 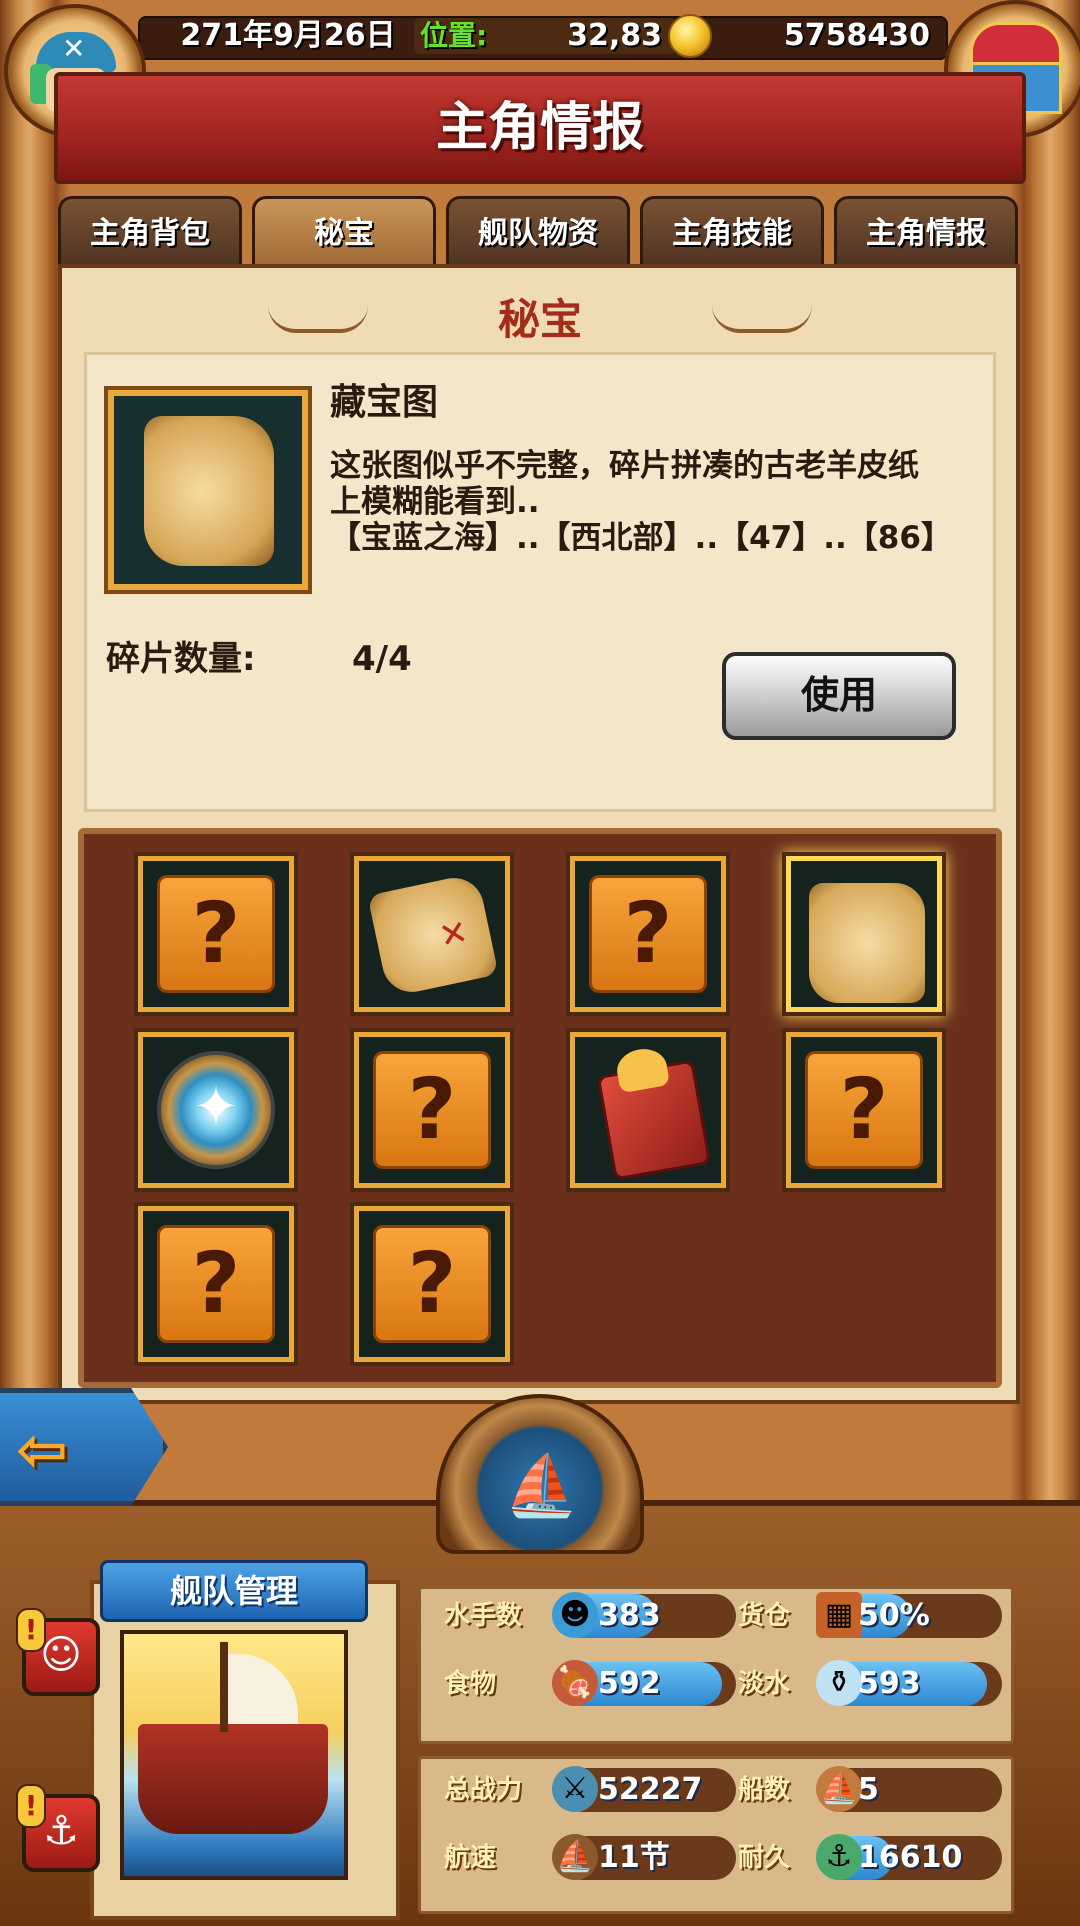 I want to click on water-jug-icon: ⚱, so click(x=839, y=1683).